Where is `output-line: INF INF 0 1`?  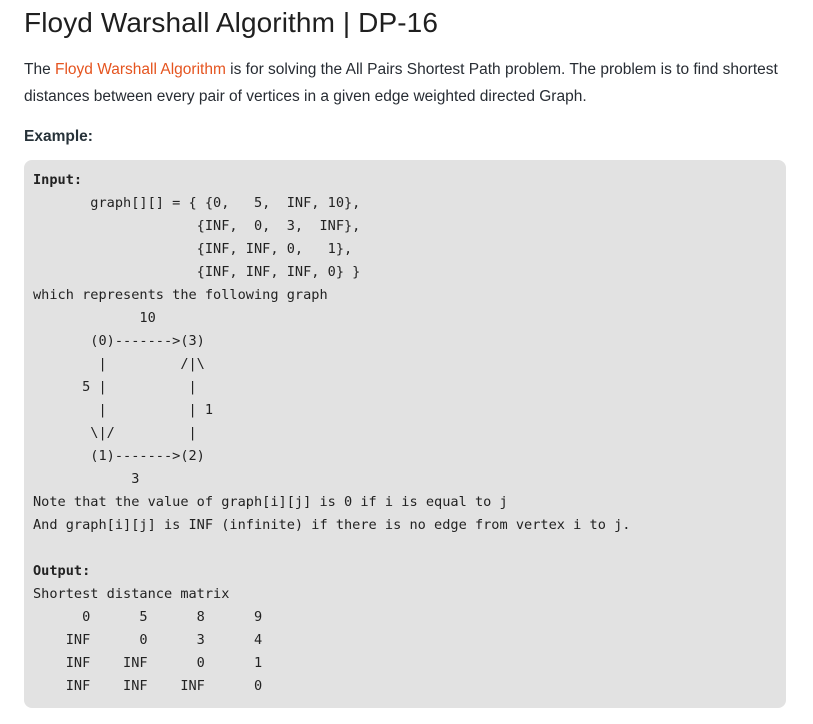 output-line: INF INF 0 1 is located at coordinates (148, 663).